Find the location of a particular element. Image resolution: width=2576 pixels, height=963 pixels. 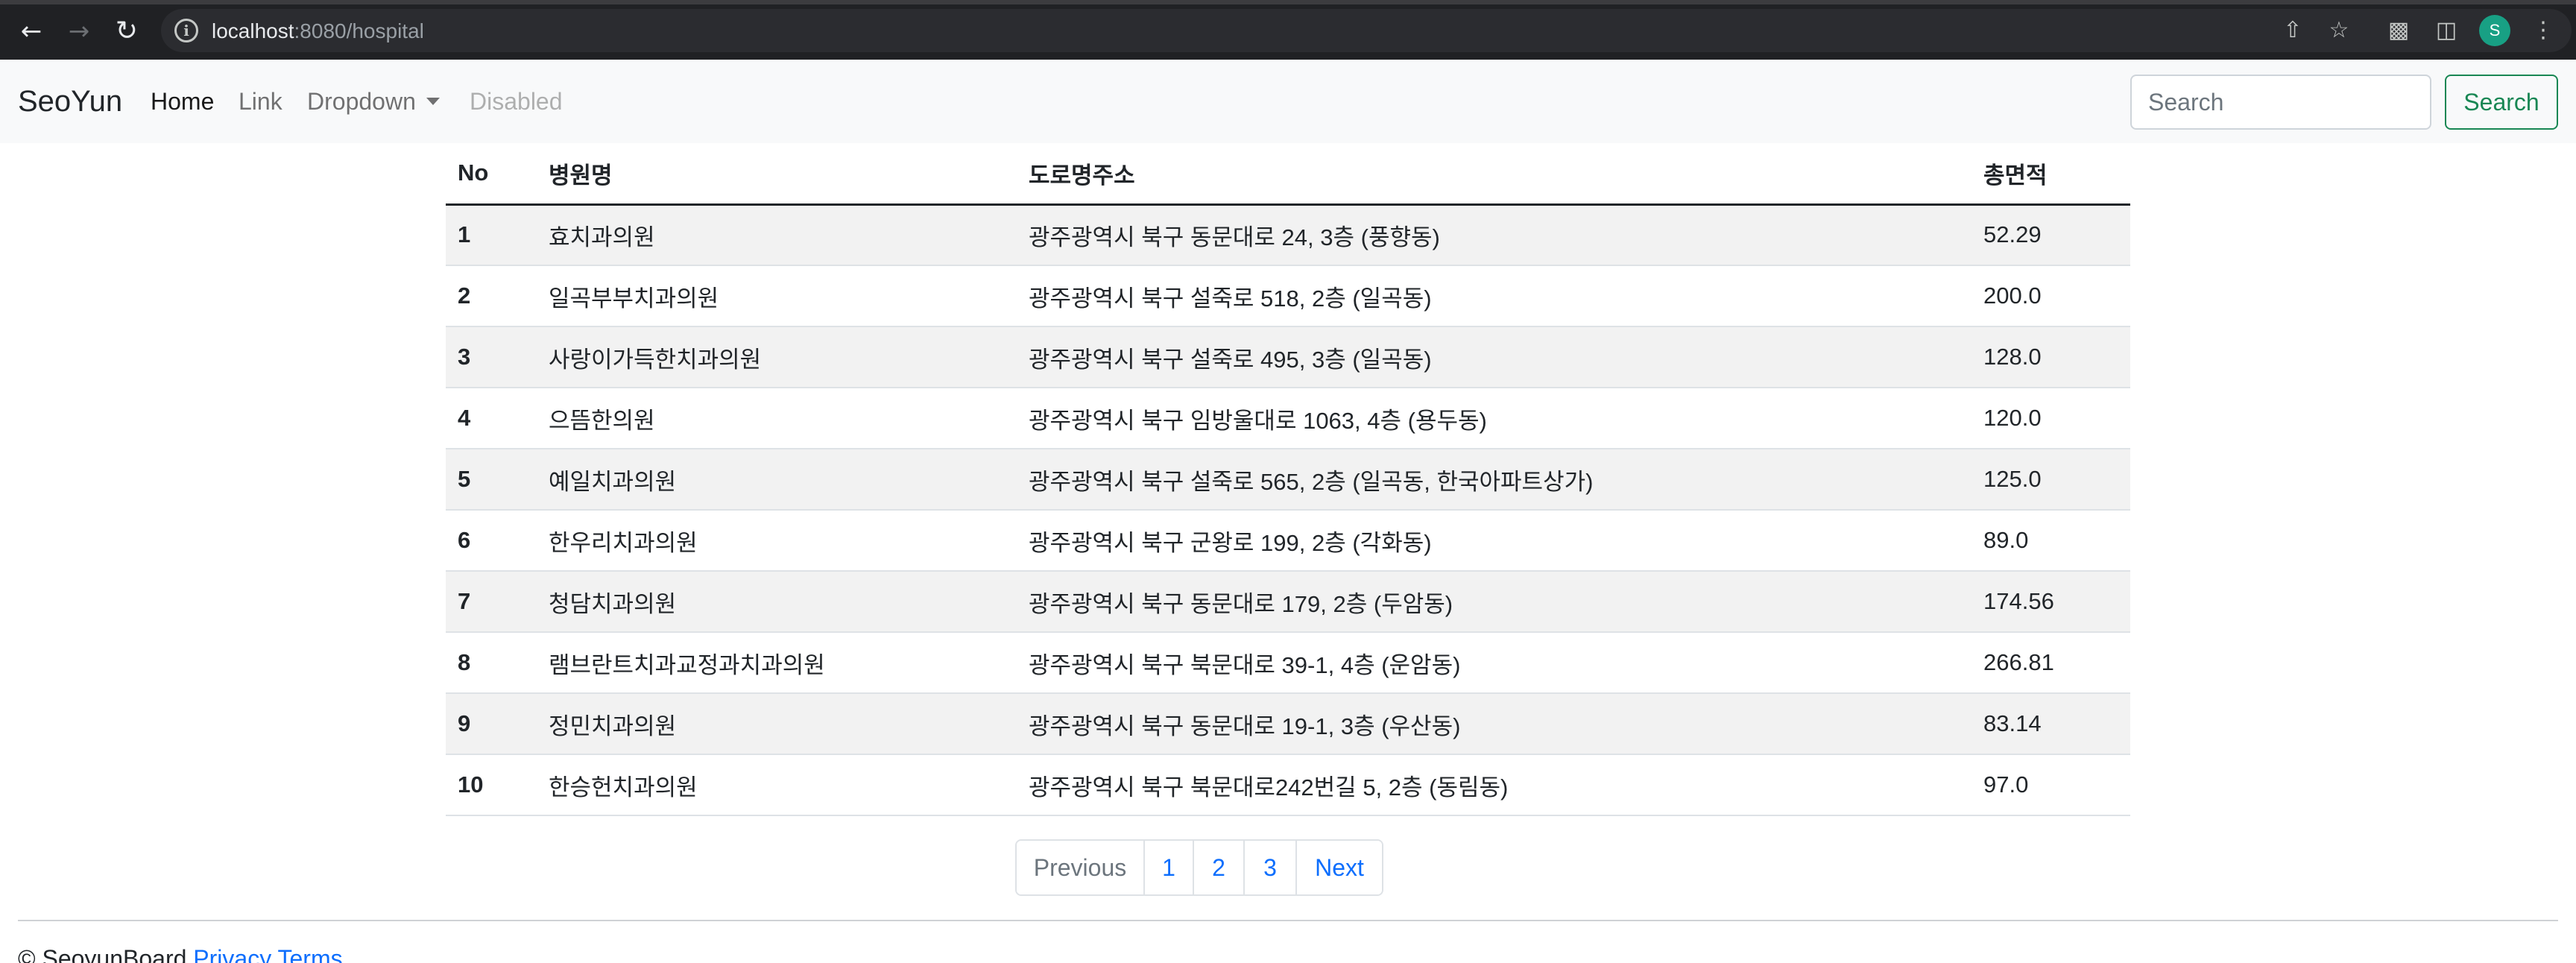

total-area: 200.0 is located at coordinates (2051, 296).